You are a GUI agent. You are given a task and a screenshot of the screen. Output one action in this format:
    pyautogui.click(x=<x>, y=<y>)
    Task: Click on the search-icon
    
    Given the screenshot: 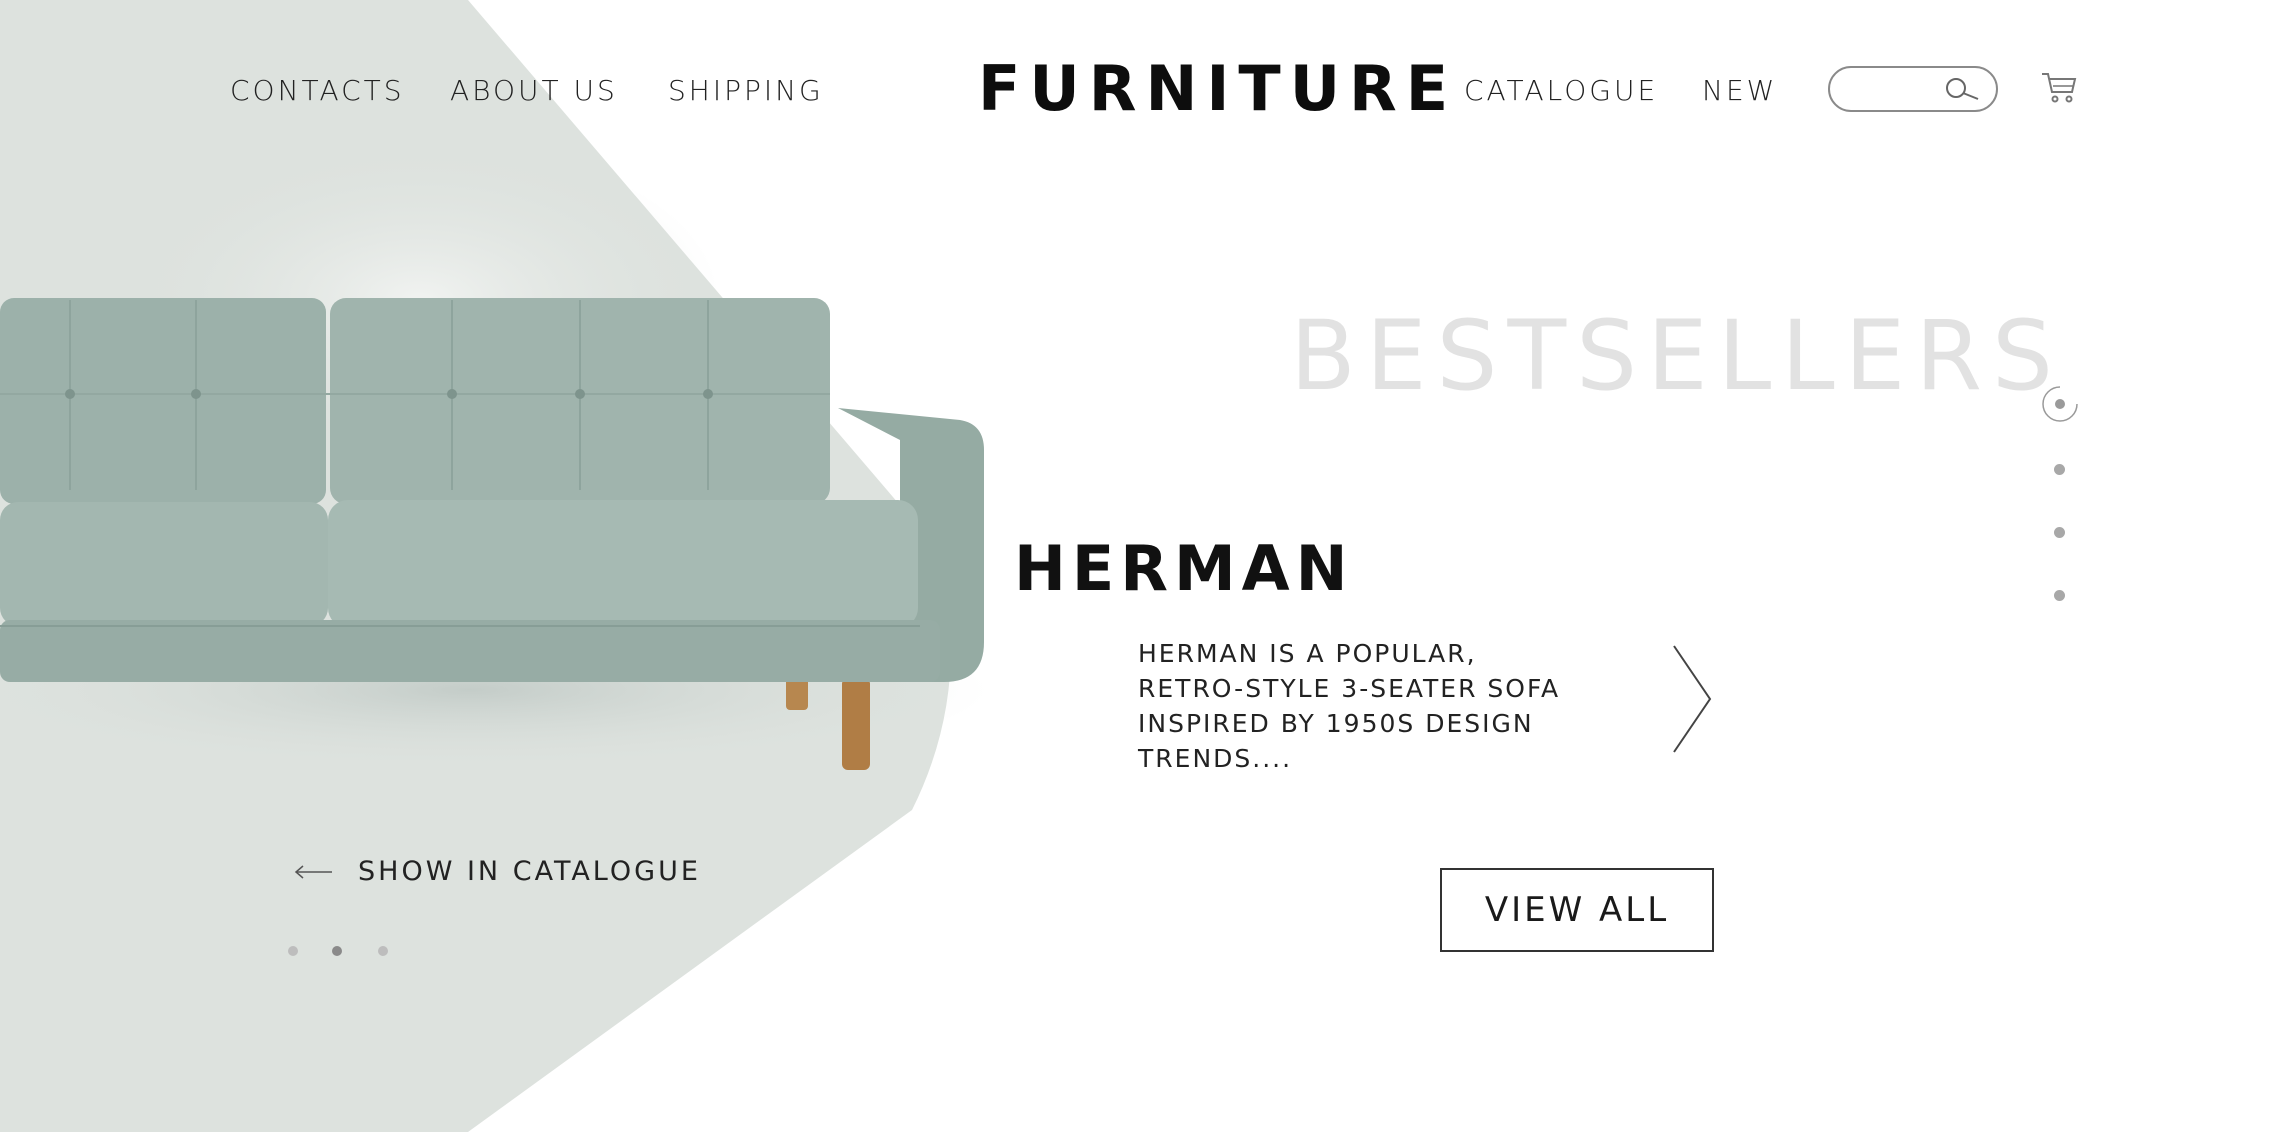 What is the action you would take?
    pyautogui.click(x=1962, y=90)
    